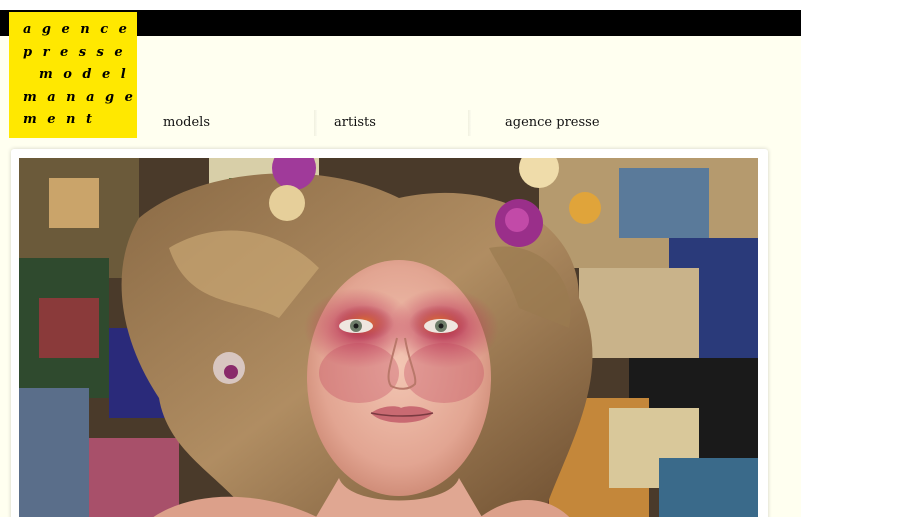  I want to click on nav-item-agence-presse: agence presse, so click(552, 123).